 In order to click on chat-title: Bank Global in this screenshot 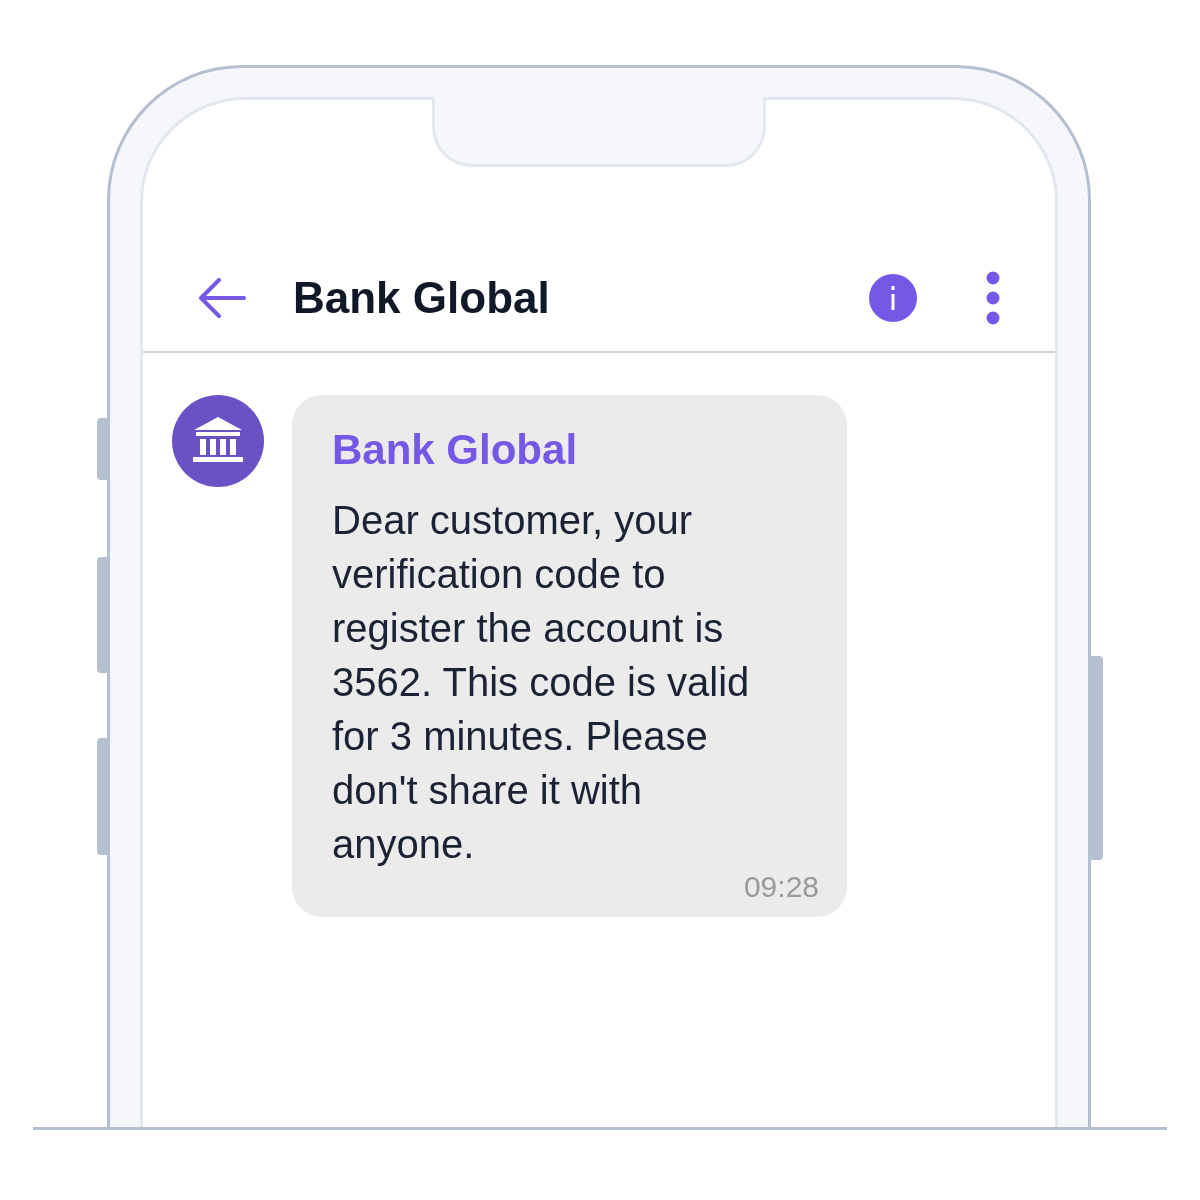, I will do `click(422, 298)`.